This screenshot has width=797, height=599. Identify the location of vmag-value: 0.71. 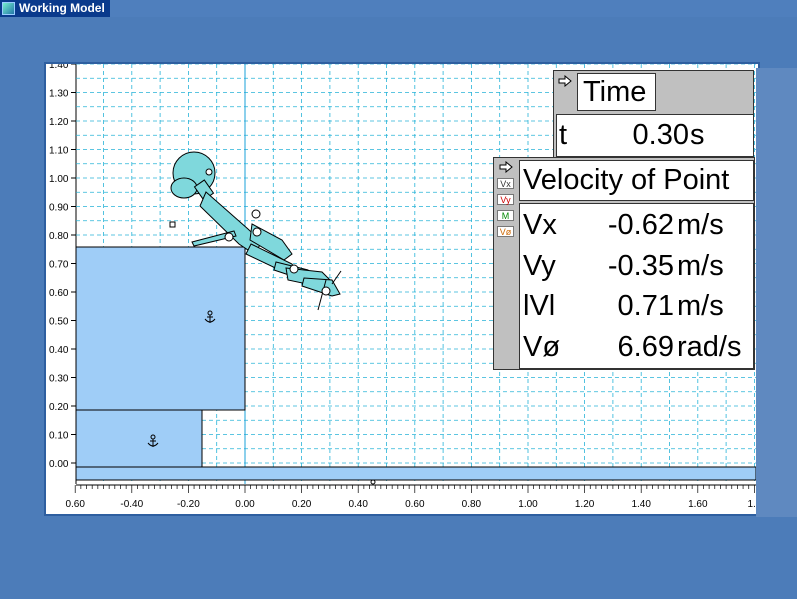
(645, 306).